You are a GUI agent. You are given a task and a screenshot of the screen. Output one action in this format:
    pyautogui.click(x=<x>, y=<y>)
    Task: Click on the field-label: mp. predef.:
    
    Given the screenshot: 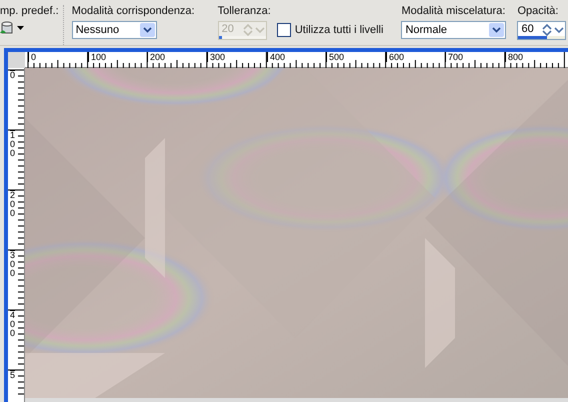 What is the action you would take?
    pyautogui.click(x=29, y=11)
    